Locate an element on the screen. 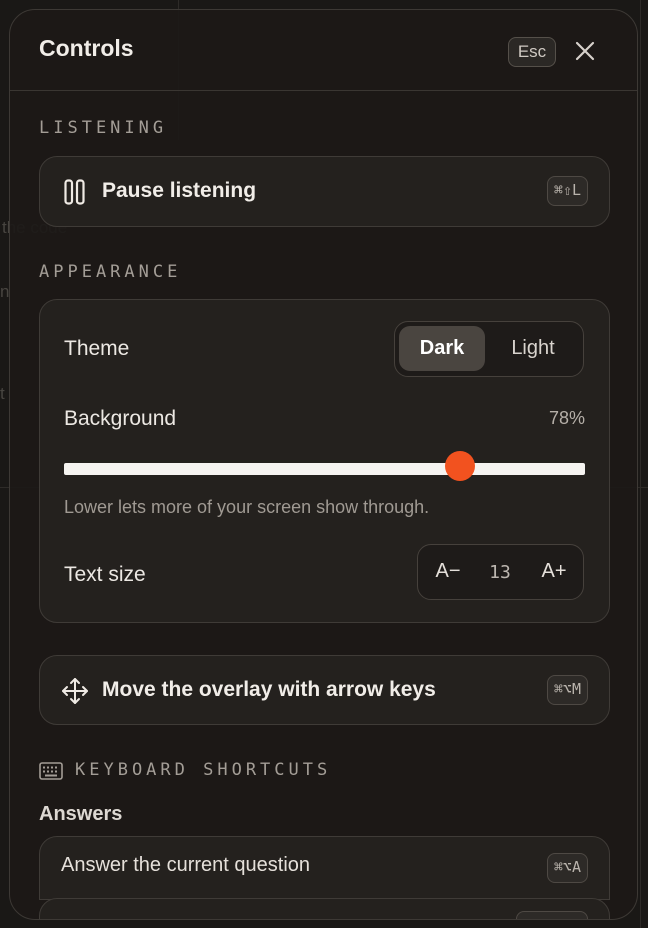 The image size is (648, 928). background-percentage: 78% is located at coordinates (566, 418).